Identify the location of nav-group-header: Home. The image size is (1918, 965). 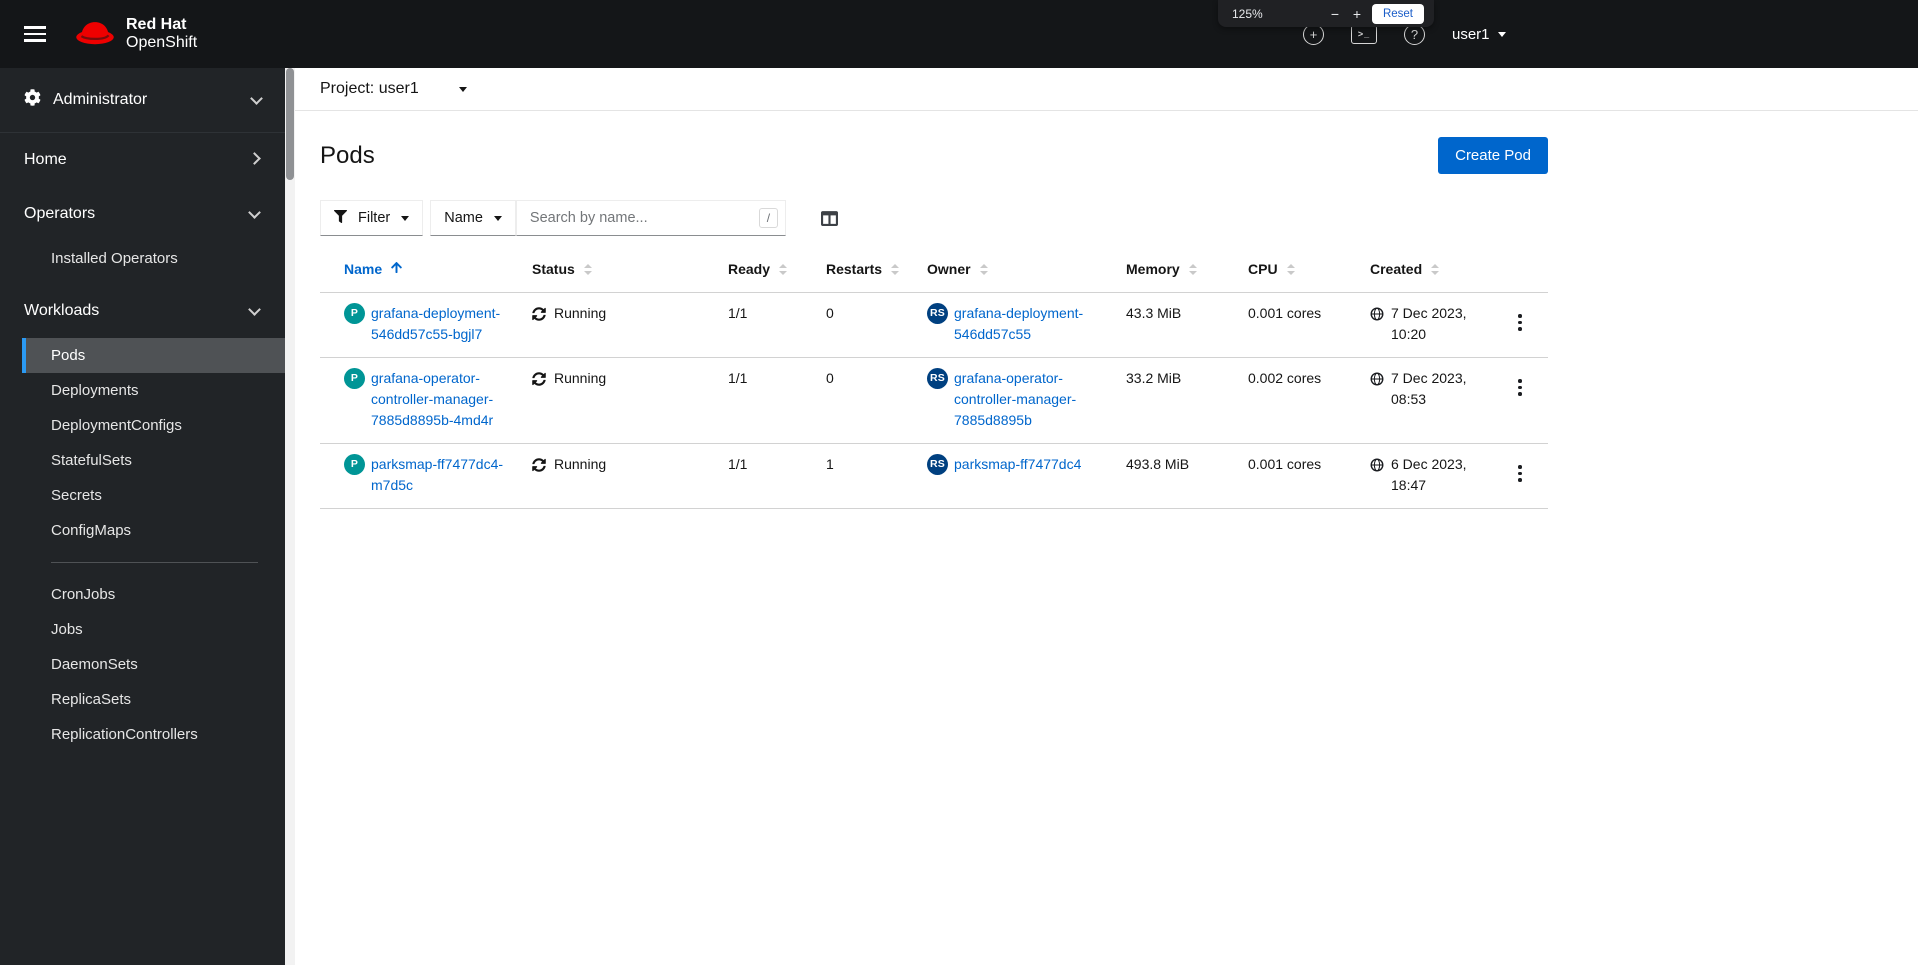
(142, 160).